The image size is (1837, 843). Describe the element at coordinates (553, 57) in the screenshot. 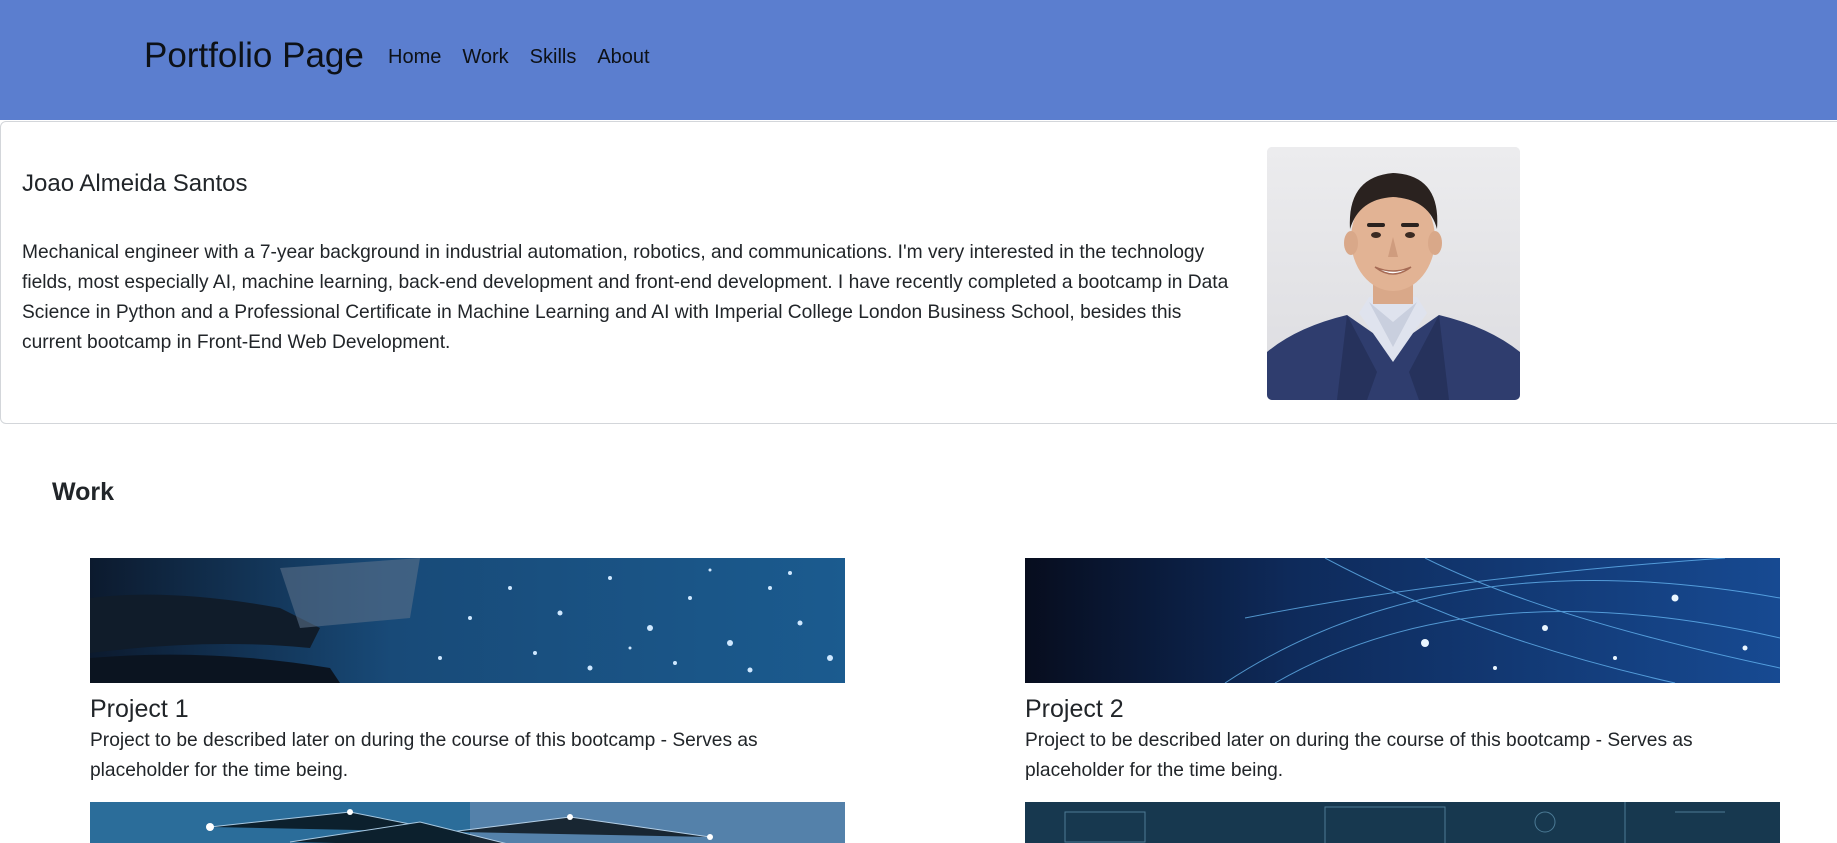

I see `nav-link-skills: Skills` at that location.